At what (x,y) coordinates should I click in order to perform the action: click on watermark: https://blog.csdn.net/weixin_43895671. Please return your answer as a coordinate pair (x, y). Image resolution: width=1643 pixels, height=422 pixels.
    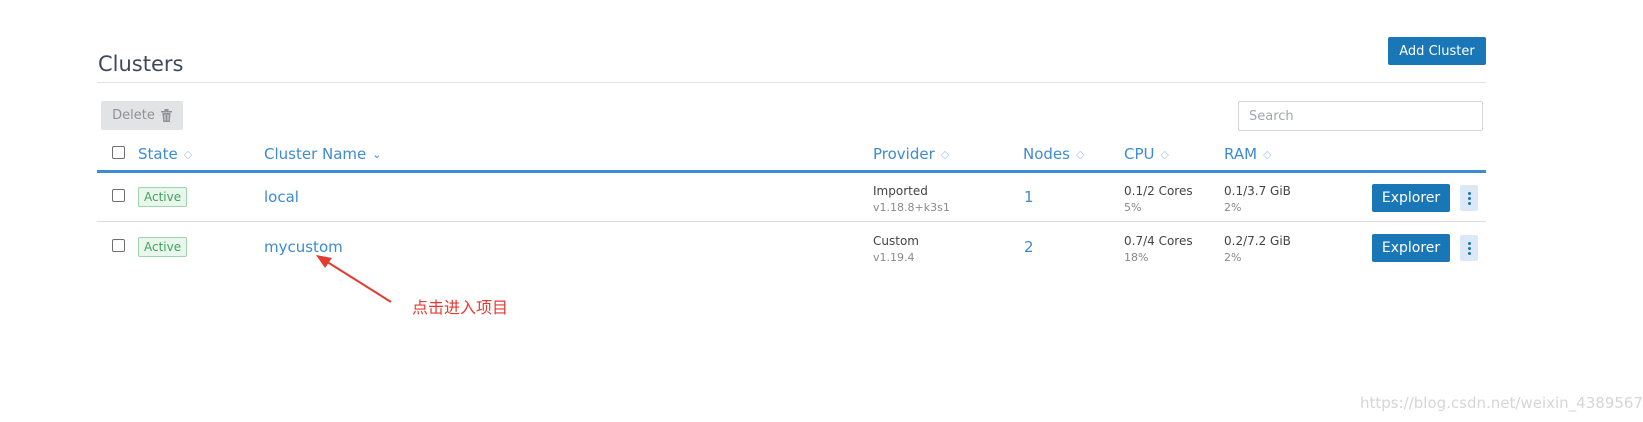
    Looking at the image, I should click on (1501, 403).